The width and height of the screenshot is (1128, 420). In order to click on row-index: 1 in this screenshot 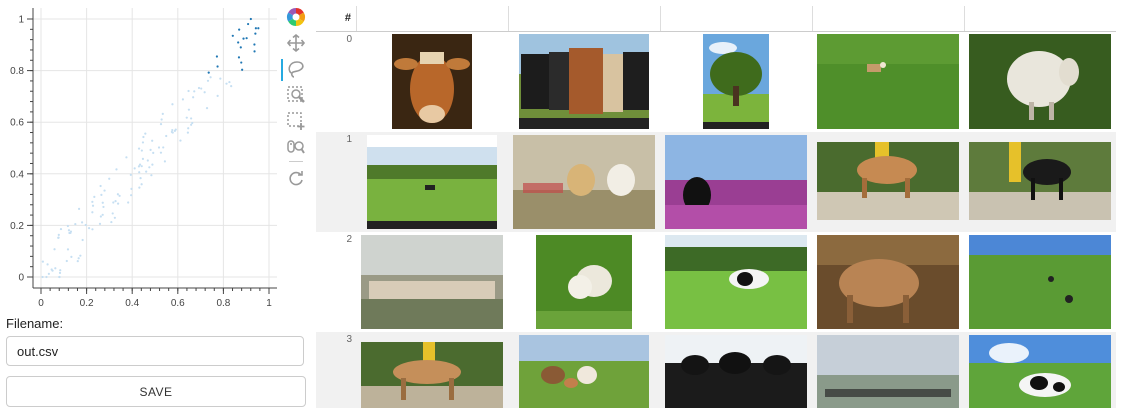, I will do `click(349, 139)`.